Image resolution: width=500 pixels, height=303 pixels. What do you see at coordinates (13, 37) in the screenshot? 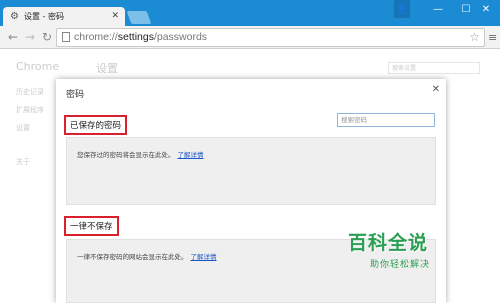
I see `back-icon: ←` at bounding box center [13, 37].